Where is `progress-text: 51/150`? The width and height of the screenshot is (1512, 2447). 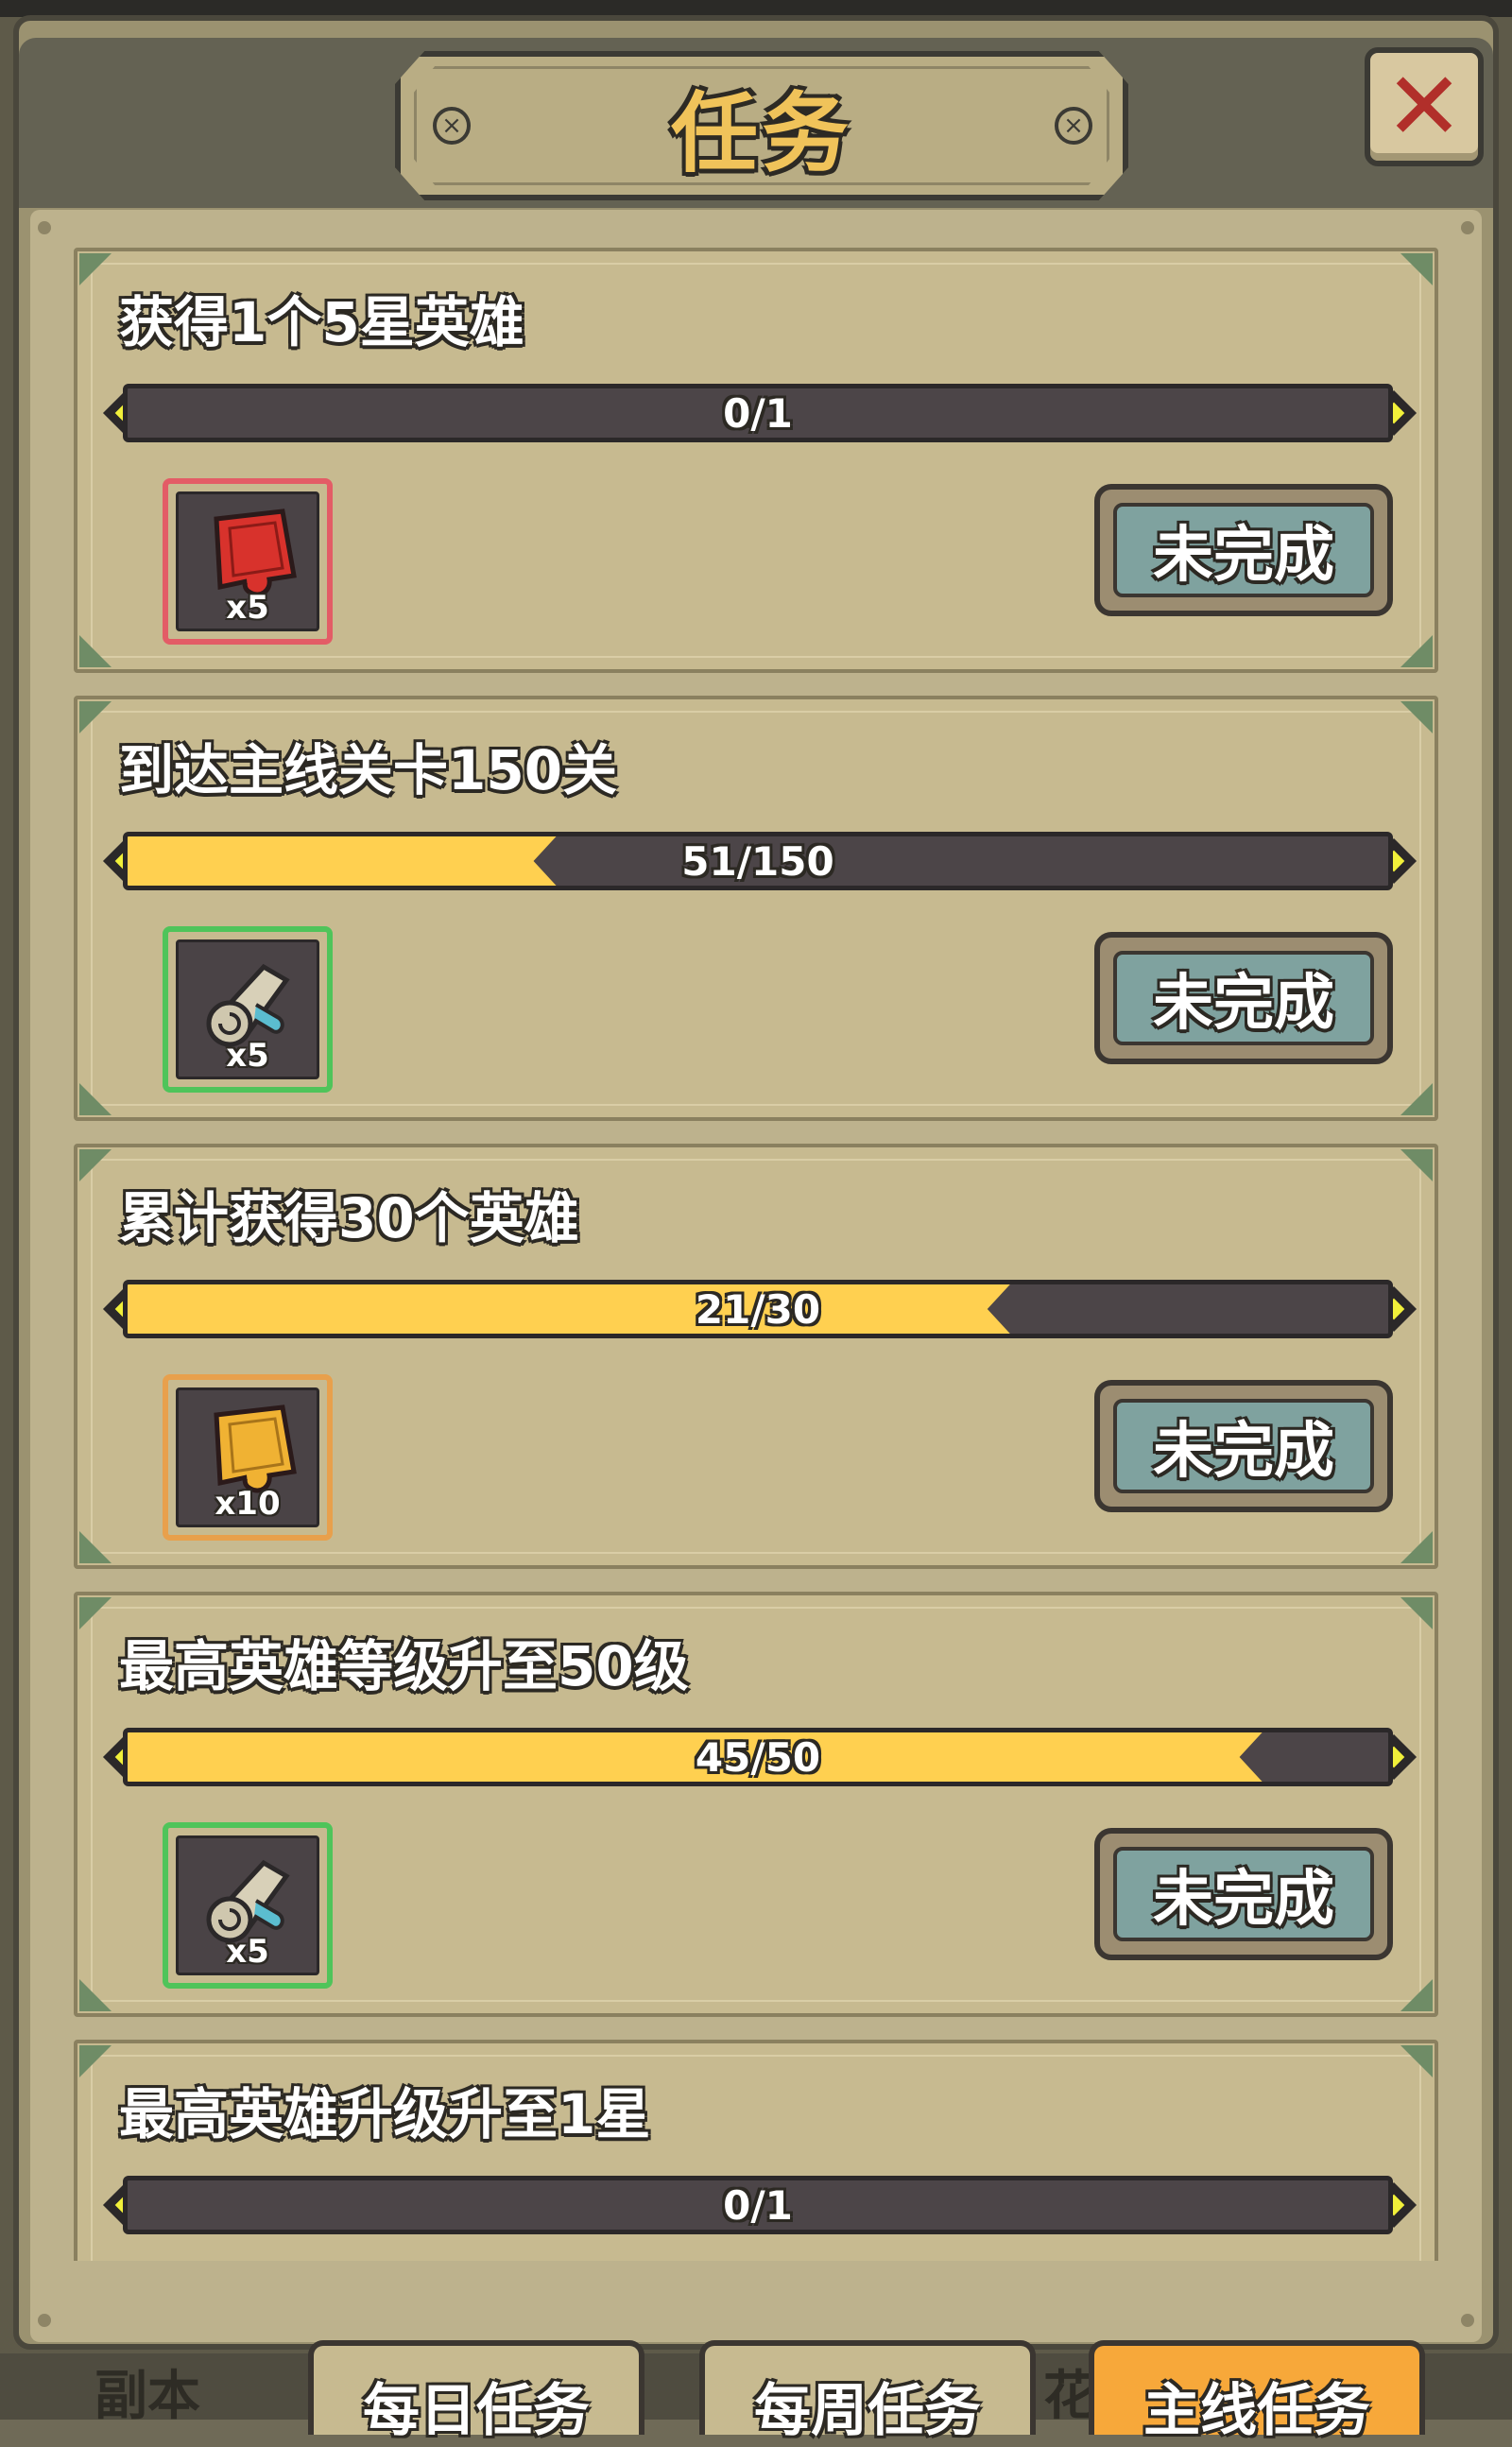 progress-text: 51/150 is located at coordinates (757, 861).